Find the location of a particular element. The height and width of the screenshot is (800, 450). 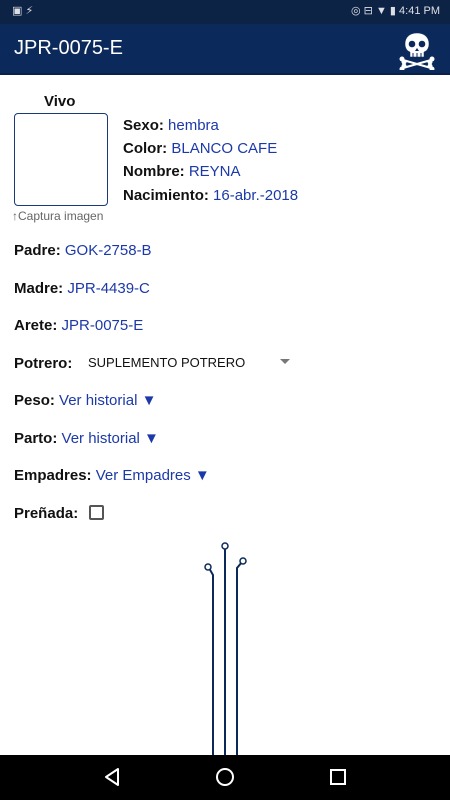

color-value: BLANCO CAFE is located at coordinates (224, 148).